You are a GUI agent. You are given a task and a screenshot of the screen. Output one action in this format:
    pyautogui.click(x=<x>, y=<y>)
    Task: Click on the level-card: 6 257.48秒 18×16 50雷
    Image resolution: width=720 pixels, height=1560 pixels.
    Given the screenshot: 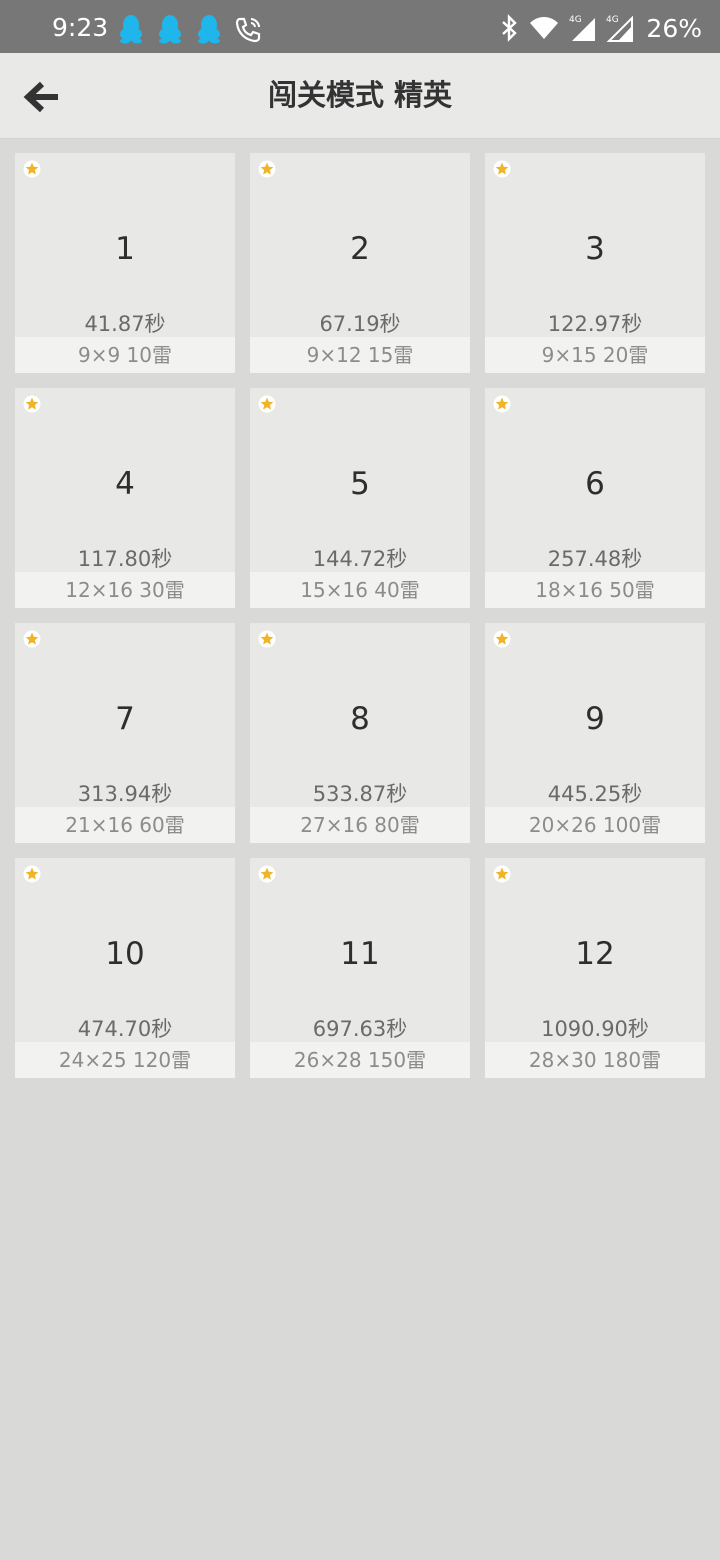 What is the action you would take?
    pyautogui.click(x=595, y=498)
    